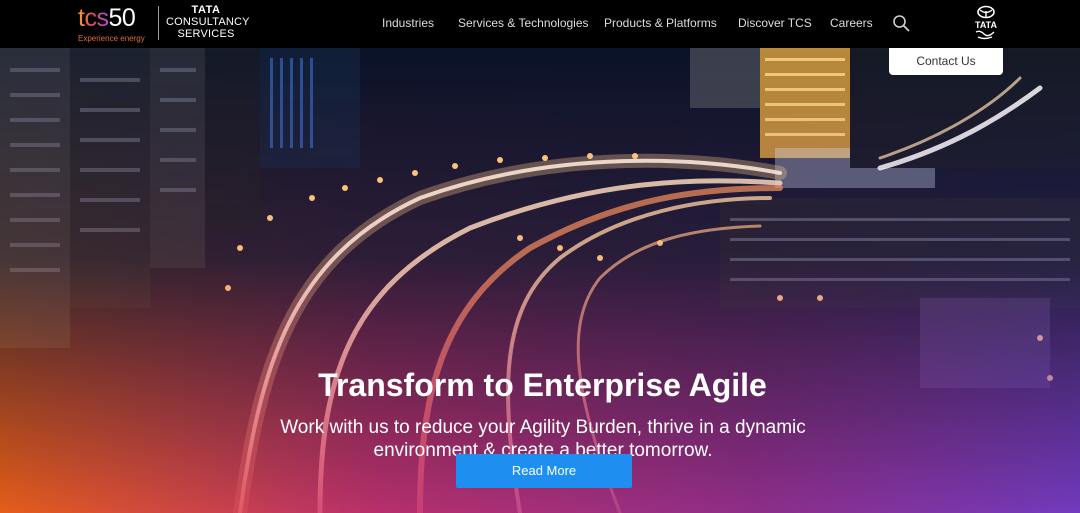 The height and width of the screenshot is (513, 1080). What do you see at coordinates (946, 61) in the screenshot?
I see `contact-us-button: Contact Us` at bounding box center [946, 61].